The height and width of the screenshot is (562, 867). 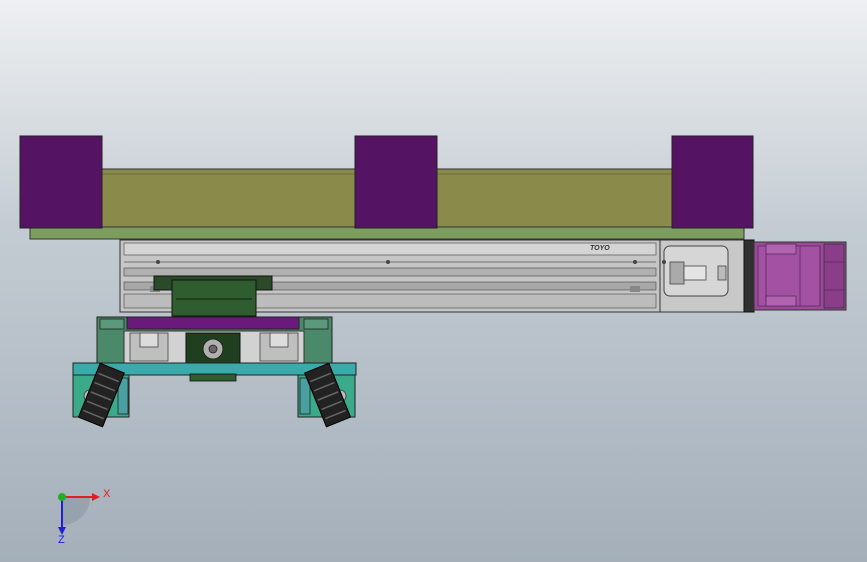 What do you see at coordinates (107, 494) in the screenshot?
I see `x-axis-label: X` at bounding box center [107, 494].